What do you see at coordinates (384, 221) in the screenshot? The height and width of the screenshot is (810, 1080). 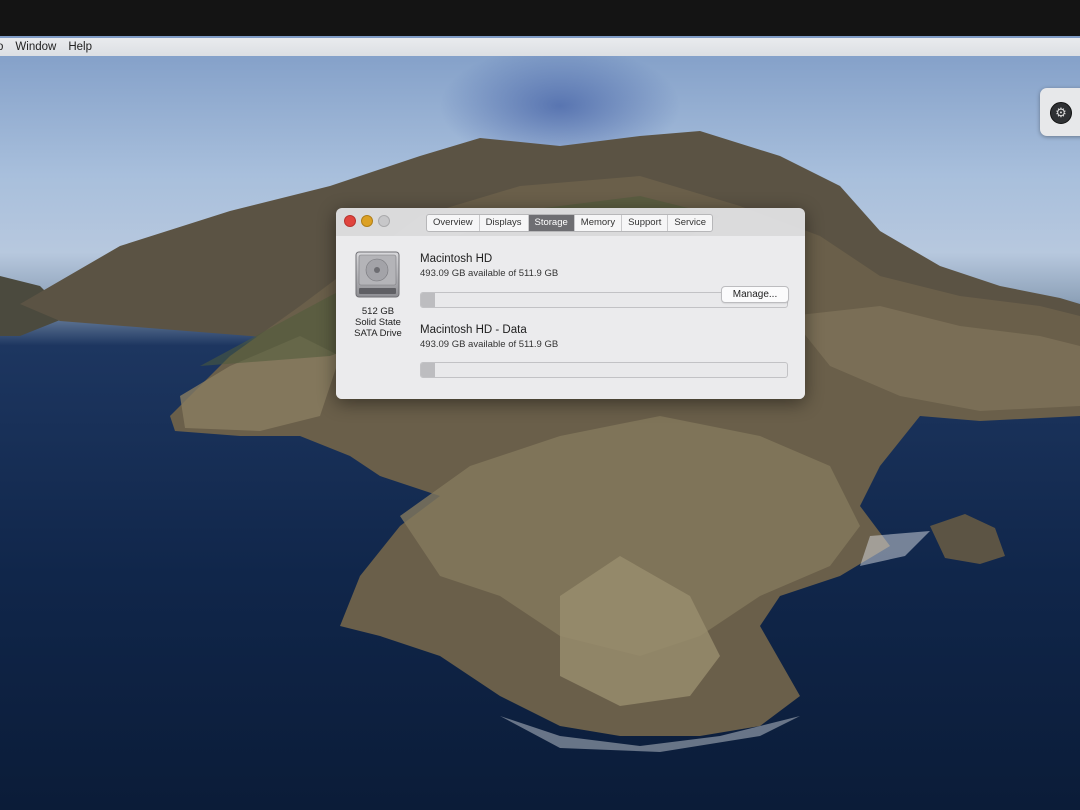 I see `zoom-button` at bounding box center [384, 221].